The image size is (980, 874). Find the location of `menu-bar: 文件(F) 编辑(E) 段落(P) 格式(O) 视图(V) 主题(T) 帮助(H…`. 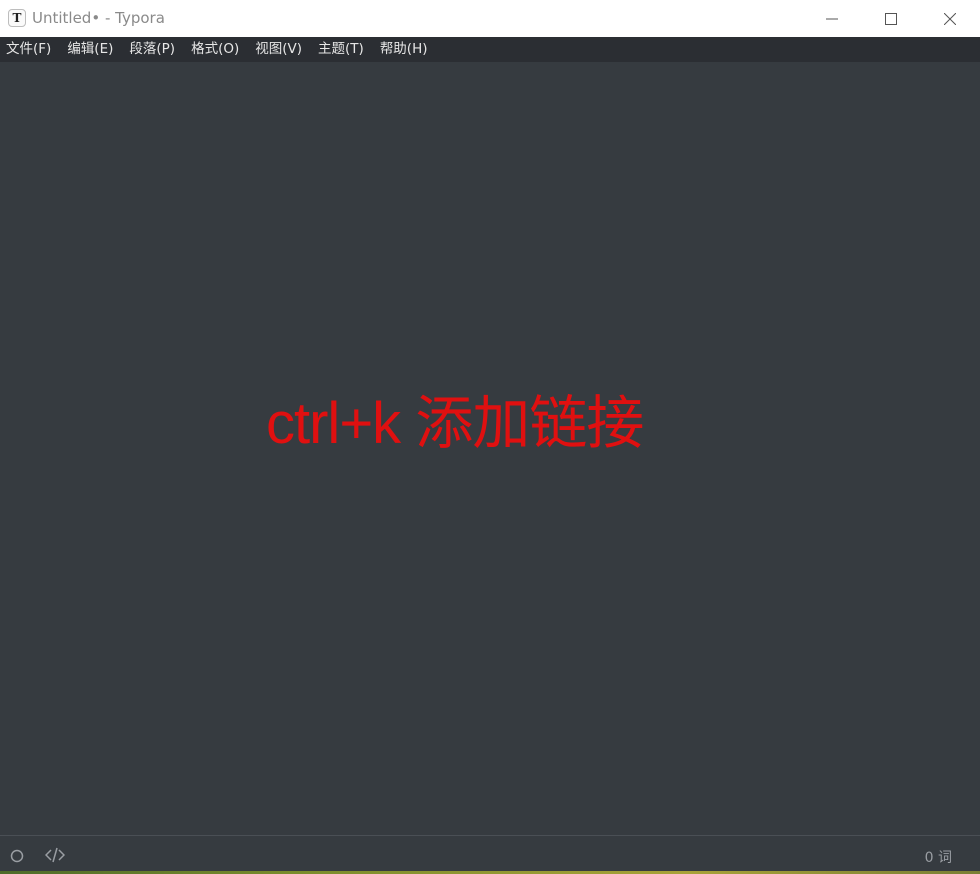

menu-bar: 文件(F) 编辑(E) 段落(P) 格式(O) 视图(V) 主题(T) 帮助(H… is located at coordinates (490, 49).